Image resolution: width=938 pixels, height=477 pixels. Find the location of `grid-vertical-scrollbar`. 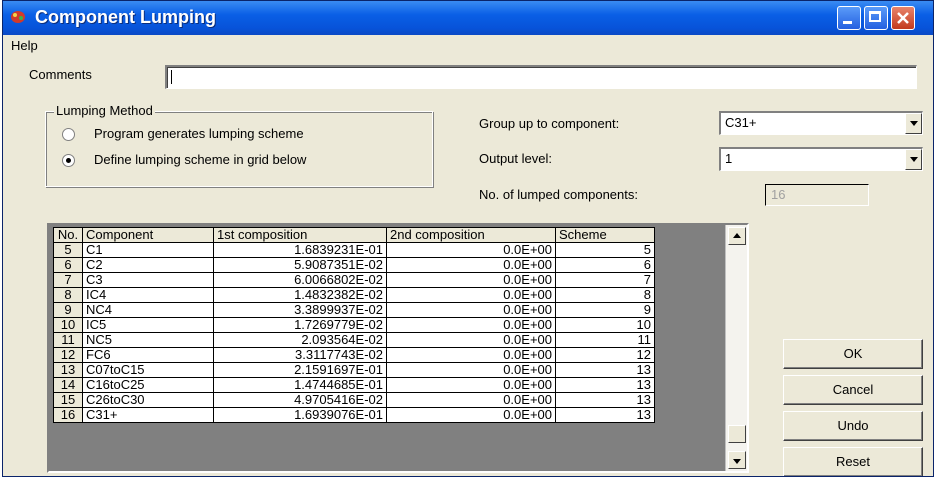

grid-vertical-scrollbar is located at coordinates (736, 348).